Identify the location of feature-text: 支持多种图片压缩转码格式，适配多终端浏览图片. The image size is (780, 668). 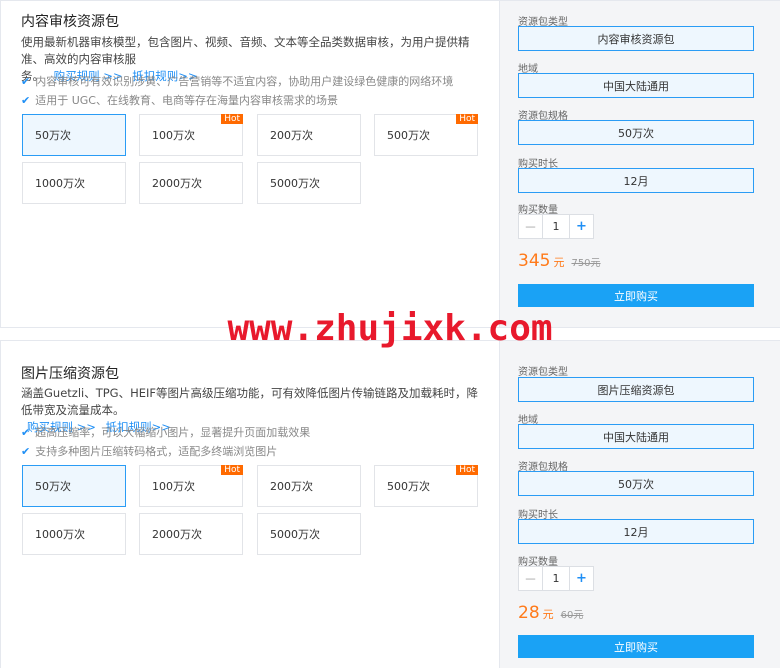
(156, 451).